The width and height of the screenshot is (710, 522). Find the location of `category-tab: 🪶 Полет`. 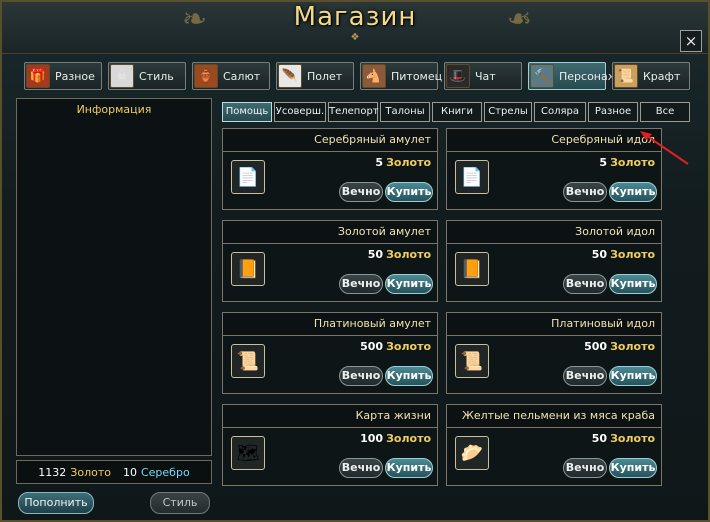

category-tab: 🪶 Полет is located at coordinates (315, 76).